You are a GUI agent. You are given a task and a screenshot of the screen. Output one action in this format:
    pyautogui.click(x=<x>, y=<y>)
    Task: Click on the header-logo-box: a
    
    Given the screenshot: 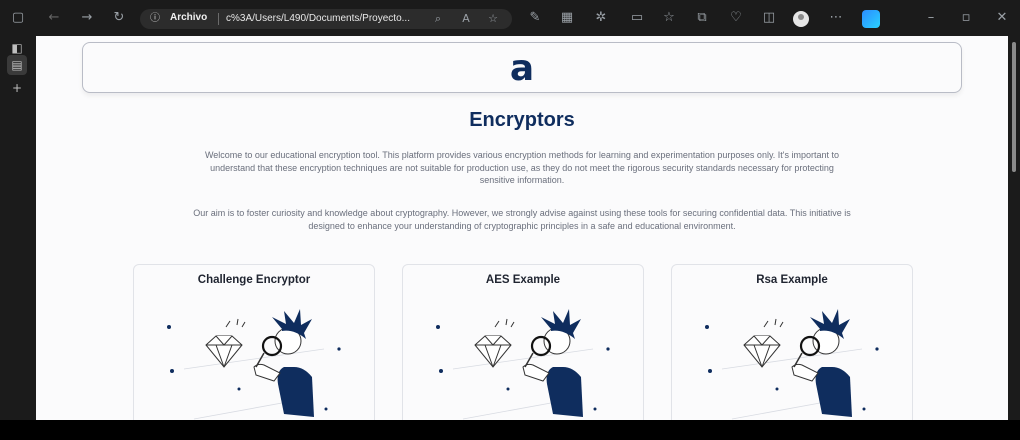 What is the action you would take?
    pyautogui.click(x=522, y=67)
    